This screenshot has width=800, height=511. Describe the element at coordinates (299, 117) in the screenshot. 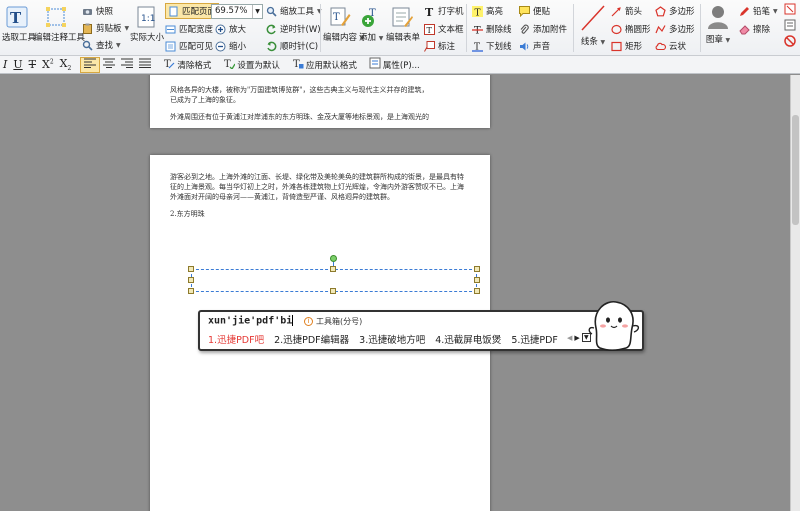

I see `page1-paragraph-2: 外滩周围还有位于黄浦江对岸浦东的东方明珠、金茂大厦等地标景观，是上海观光的` at that location.